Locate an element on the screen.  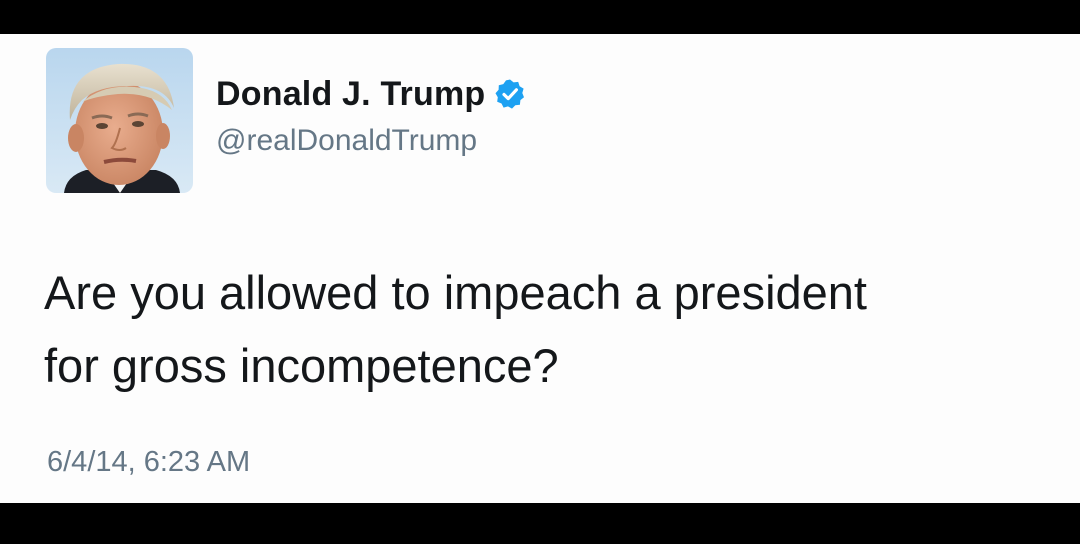
bottom-black-bar is located at coordinates (540, 523).